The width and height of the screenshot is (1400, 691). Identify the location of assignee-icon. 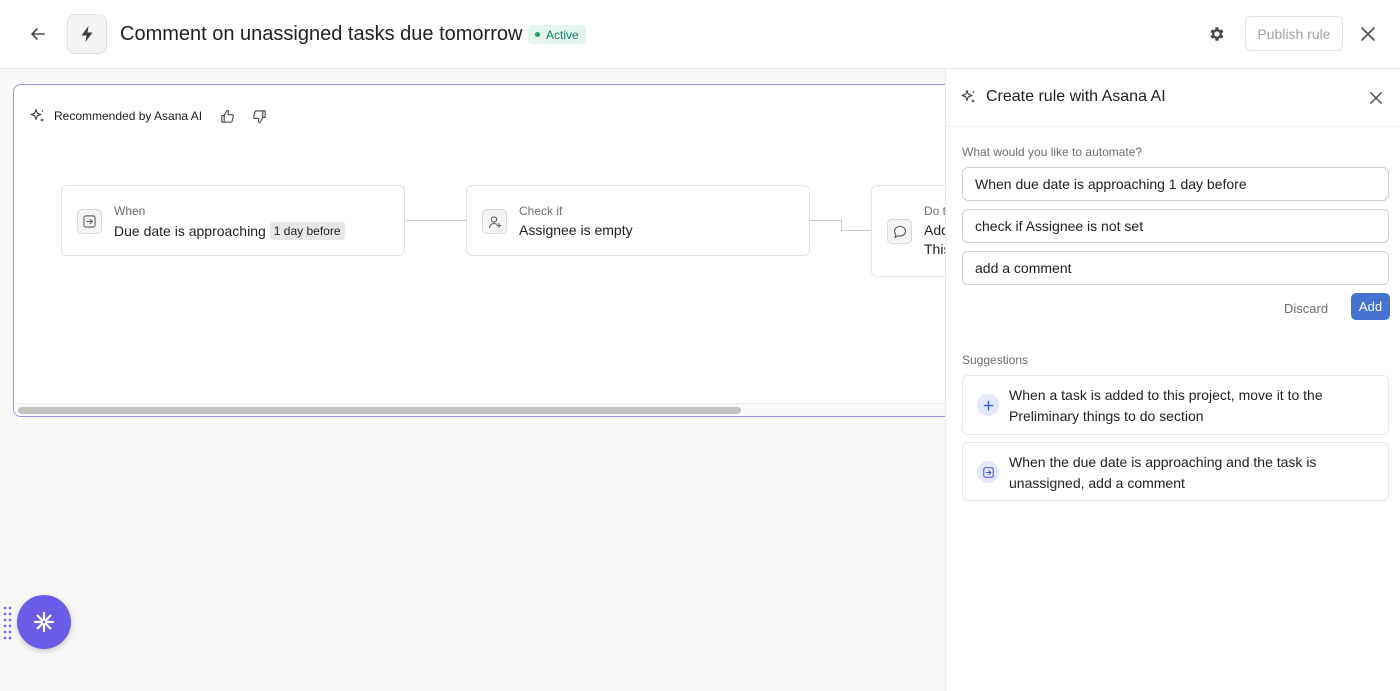
(494, 221).